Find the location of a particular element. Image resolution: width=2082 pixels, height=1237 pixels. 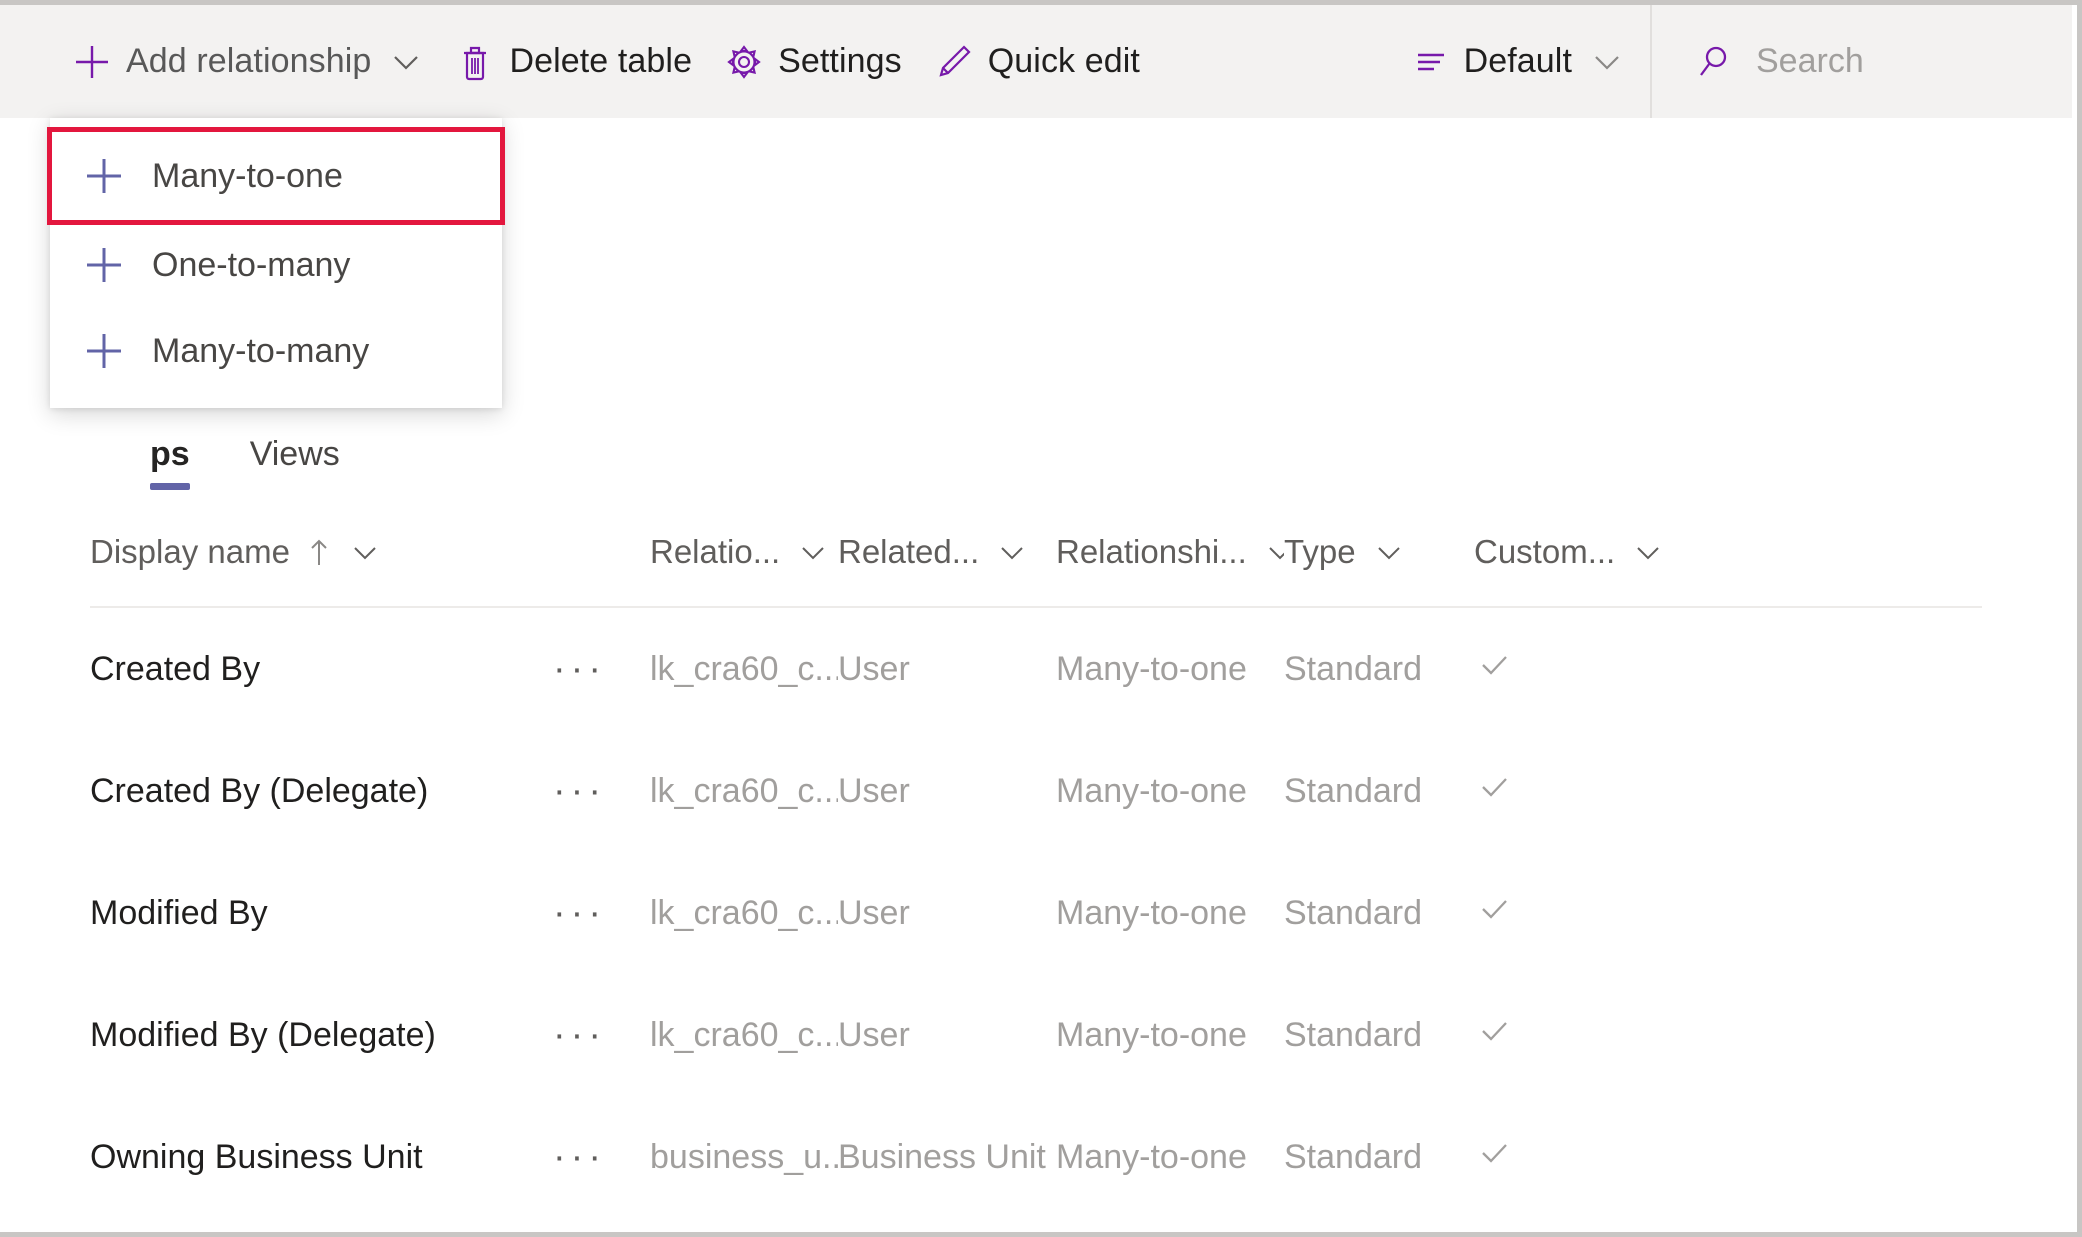

cell-related-table: Business Unit is located at coordinates (942, 1156).